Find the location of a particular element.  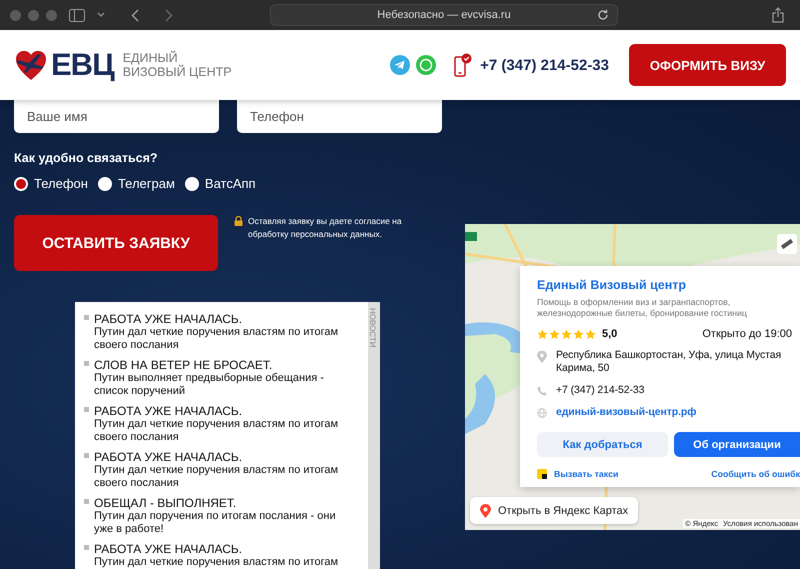

consent-note: Оставляя заявку вы даете согласие на обработку персональных данных. is located at coordinates (325, 228).